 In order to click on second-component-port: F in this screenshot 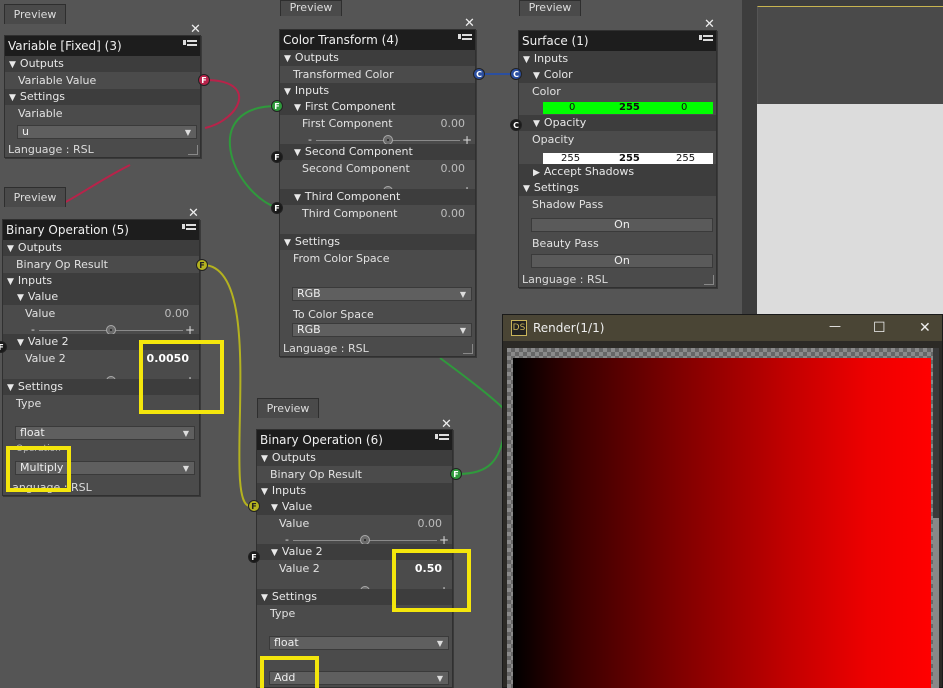, I will do `click(277, 157)`.